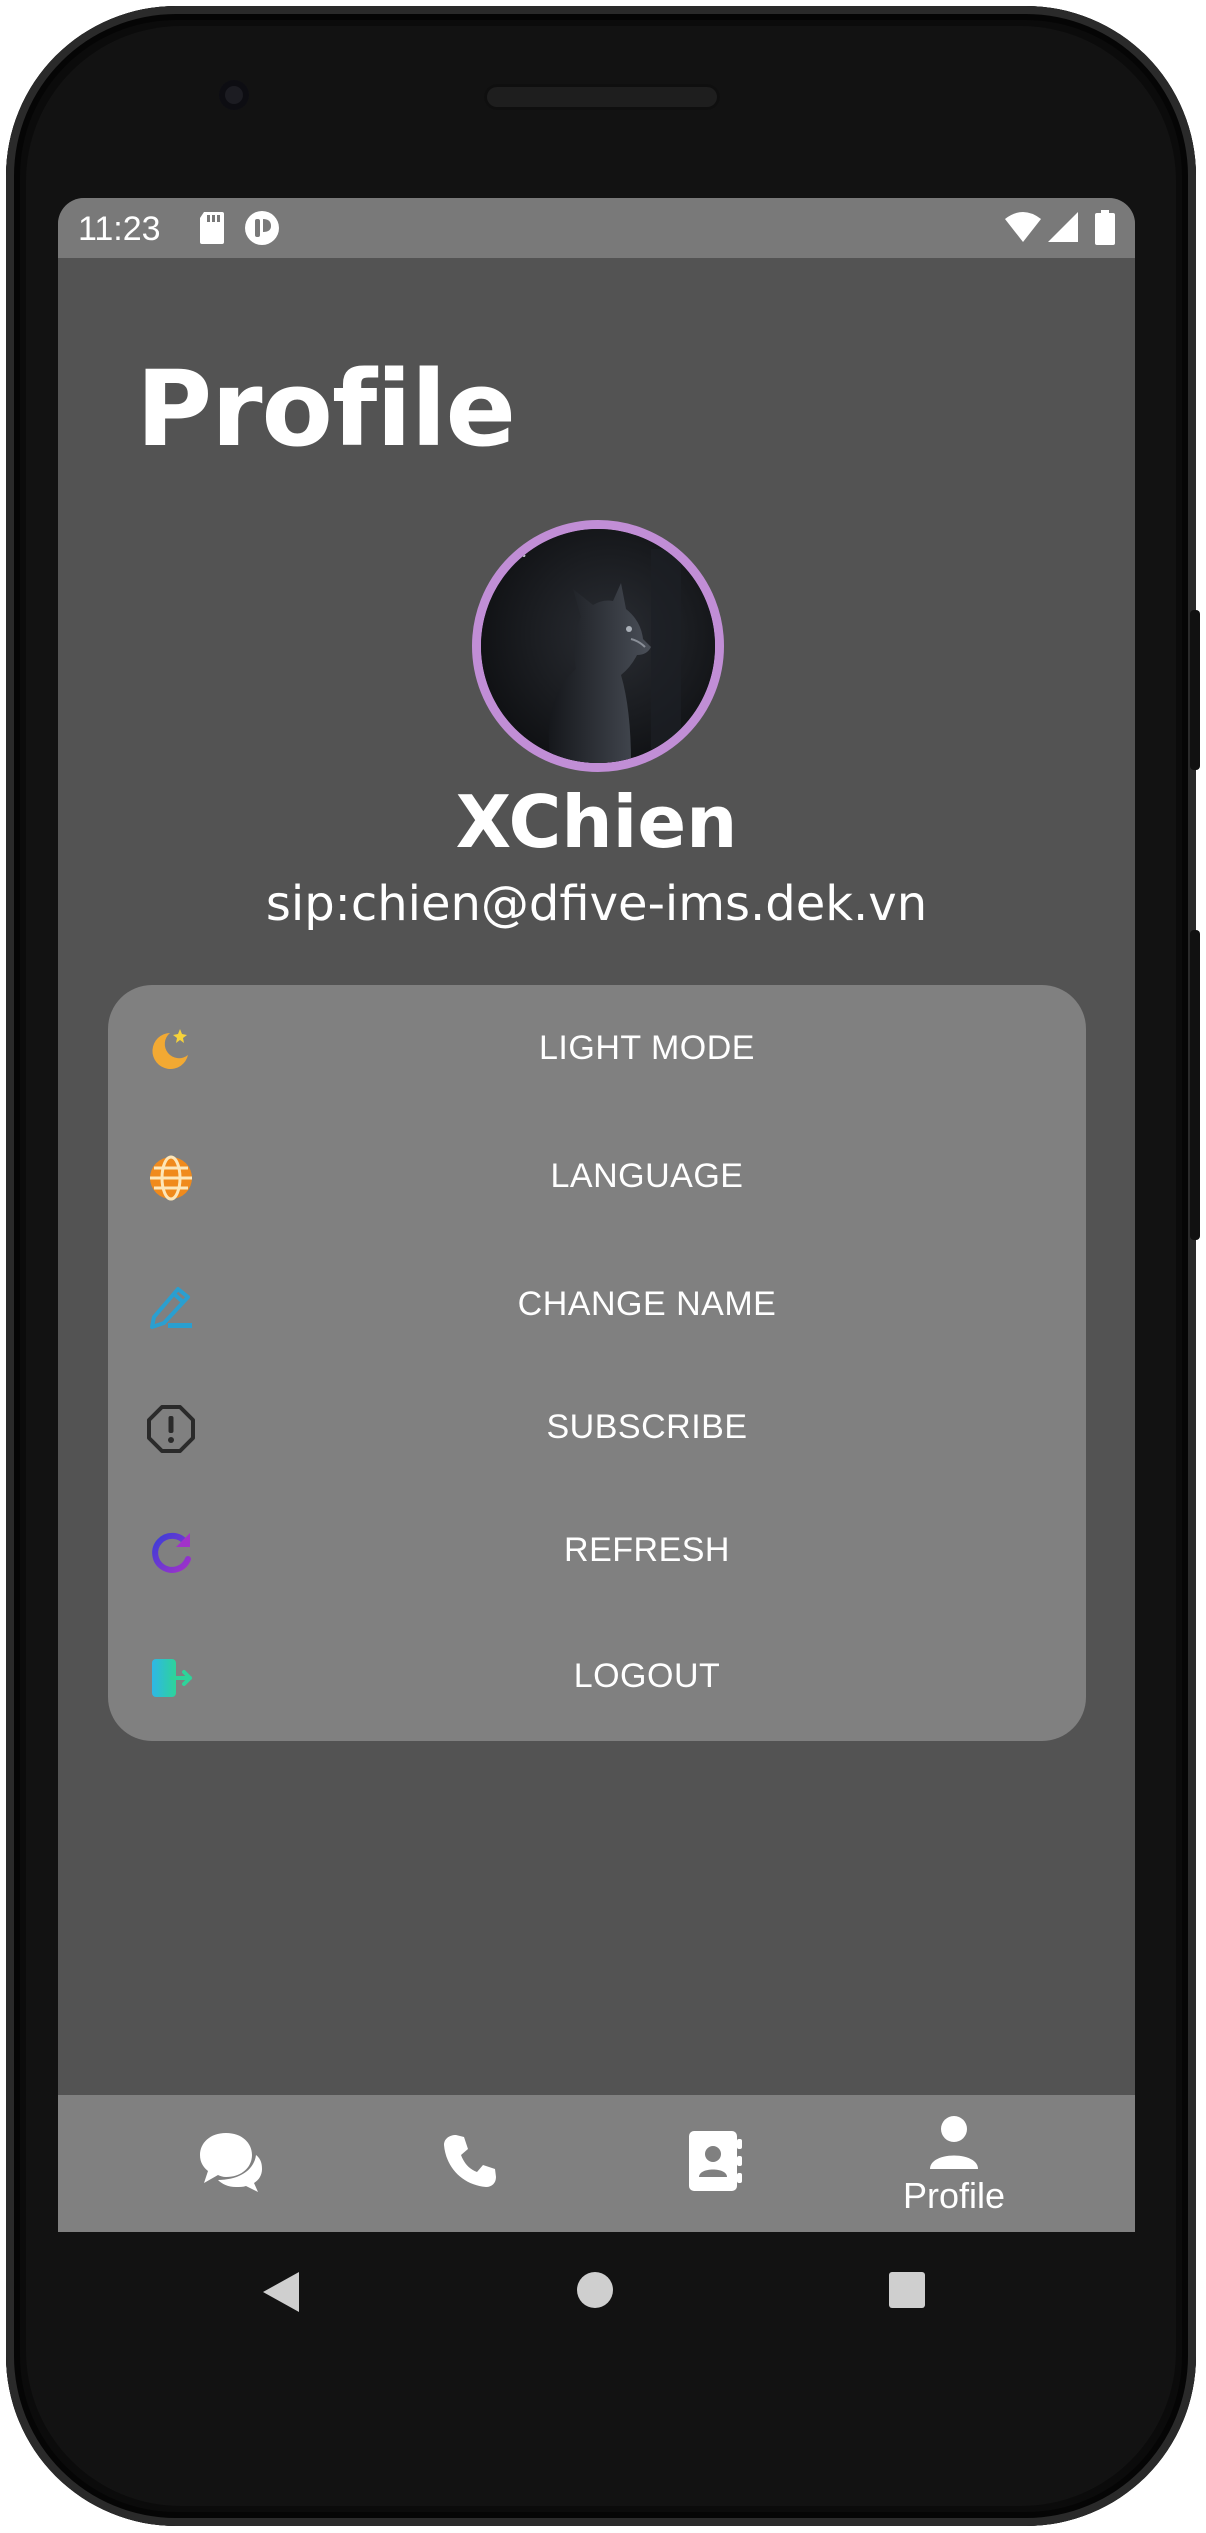  Describe the element at coordinates (596, 228) in the screenshot. I see `status-bar: 11:23` at that location.